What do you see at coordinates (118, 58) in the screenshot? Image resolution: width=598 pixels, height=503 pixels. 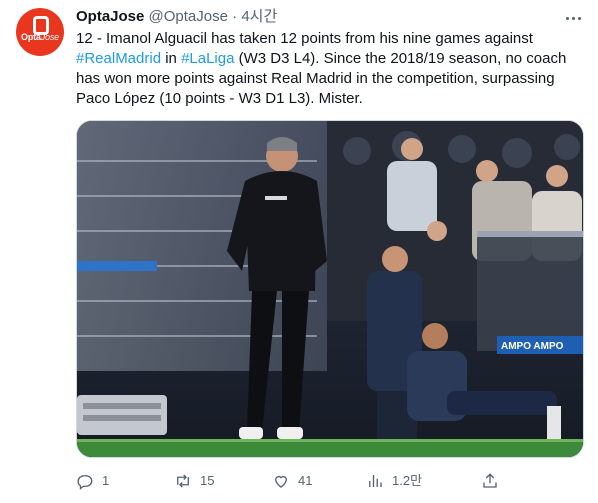 I see `hashtag-realmadrid-link: #RealMadrid` at bounding box center [118, 58].